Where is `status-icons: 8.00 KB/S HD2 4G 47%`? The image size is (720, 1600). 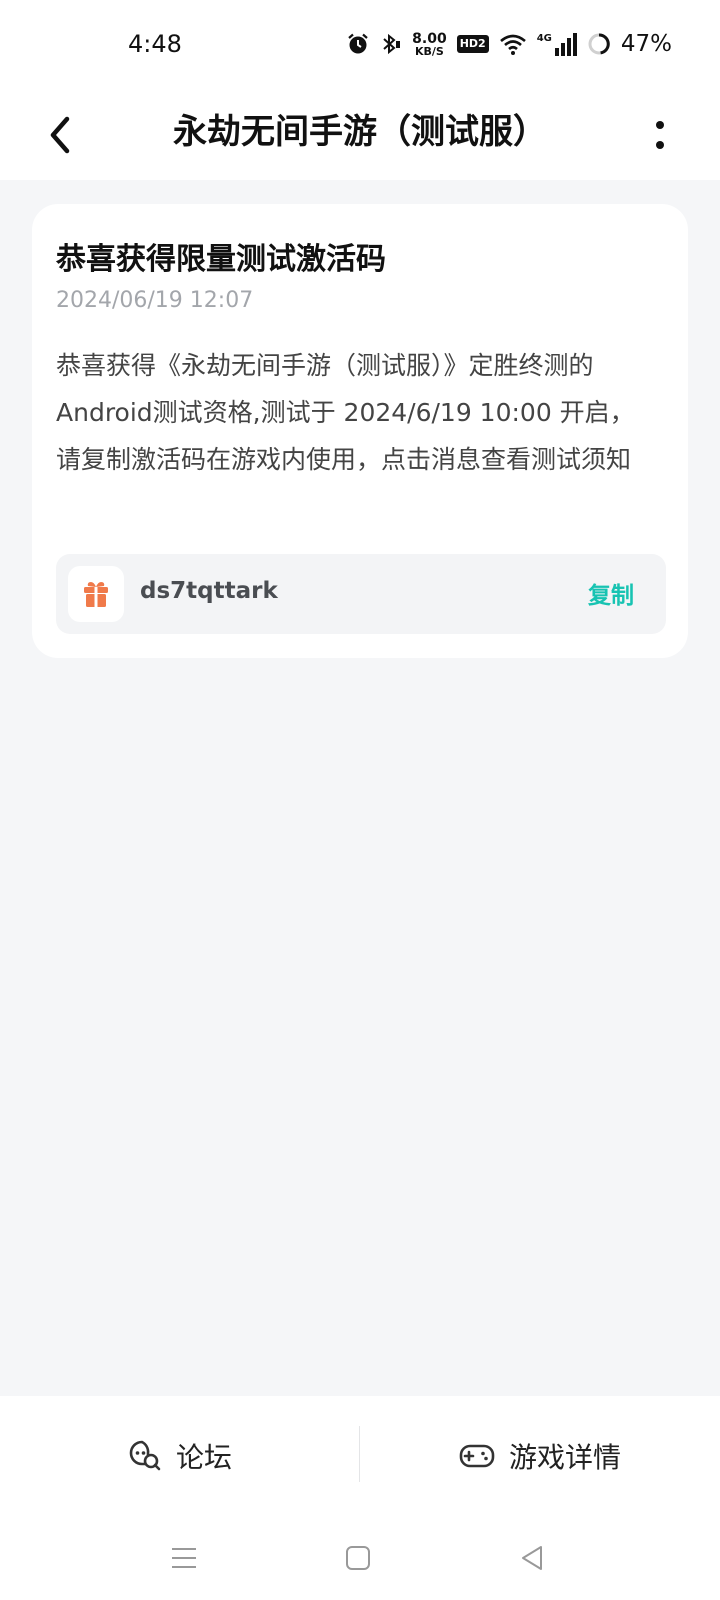
status-icons: 8.00 KB/S HD2 4G 47% is located at coordinates (509, 44).